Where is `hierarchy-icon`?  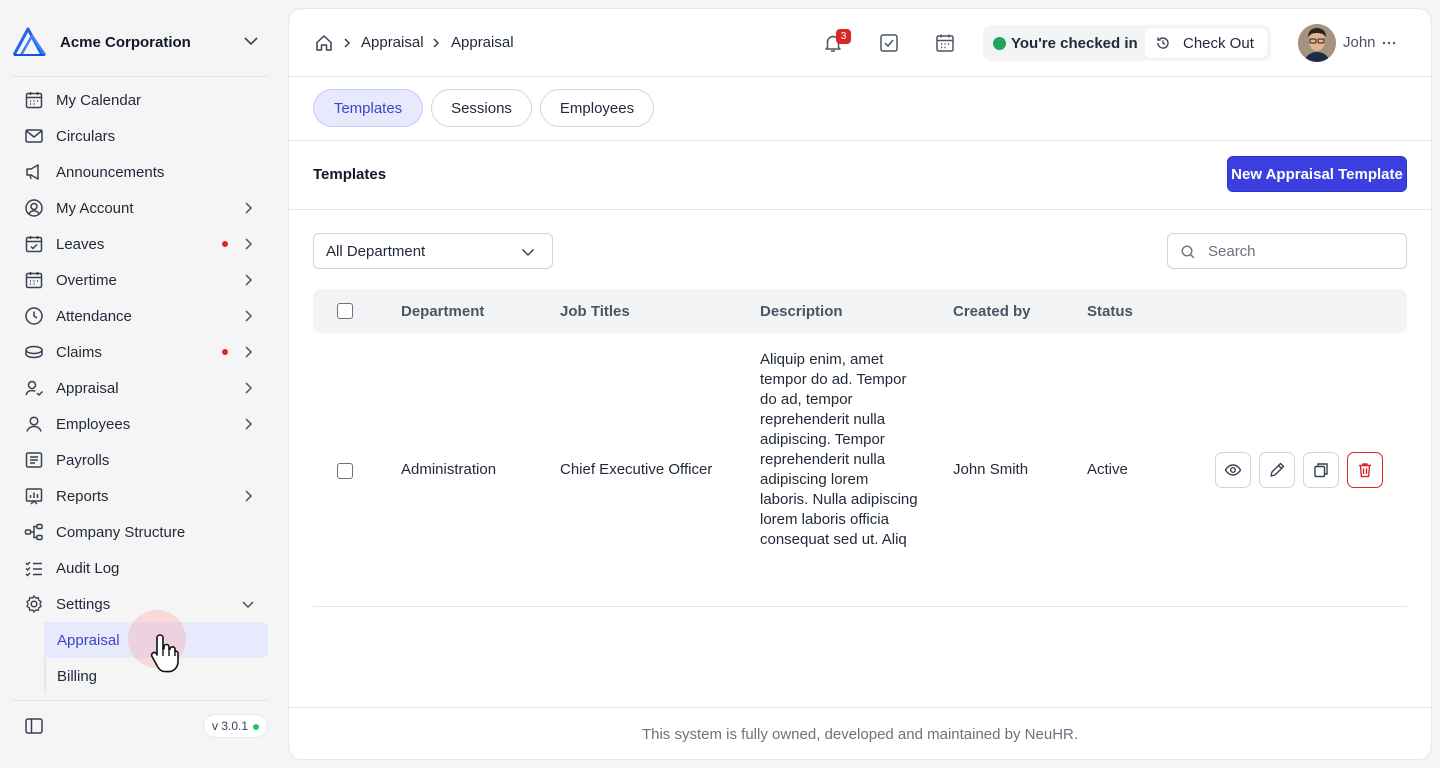
hierarchy-icon is located at coordinates (34, 532).